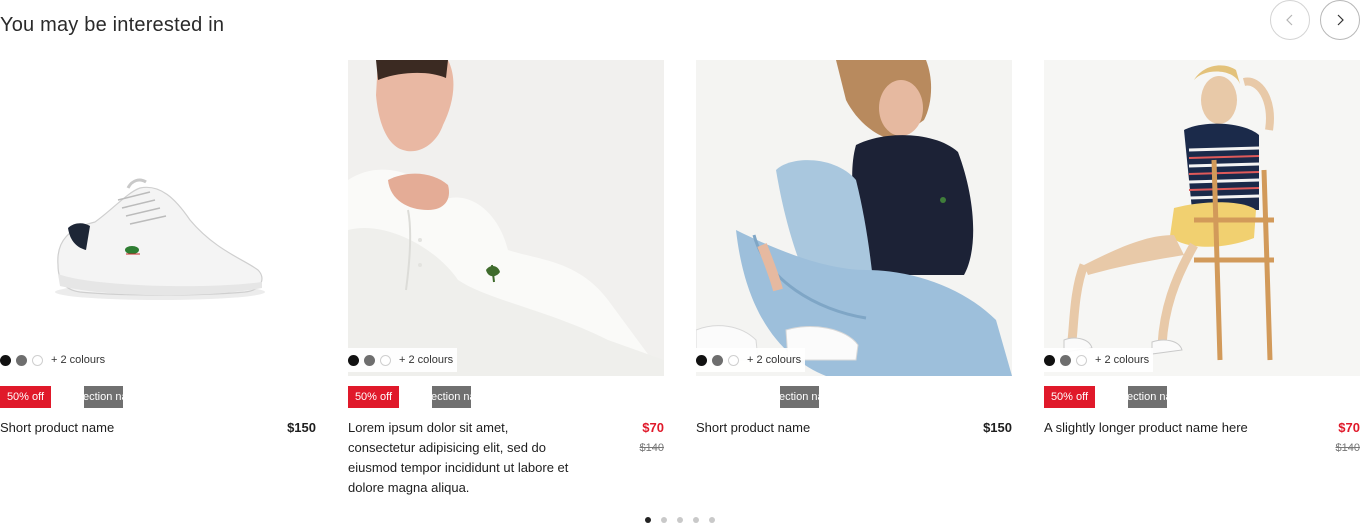 This screenshot has height=525, width=1360. I want to click on carousel-next-button, so click(1340, 20).